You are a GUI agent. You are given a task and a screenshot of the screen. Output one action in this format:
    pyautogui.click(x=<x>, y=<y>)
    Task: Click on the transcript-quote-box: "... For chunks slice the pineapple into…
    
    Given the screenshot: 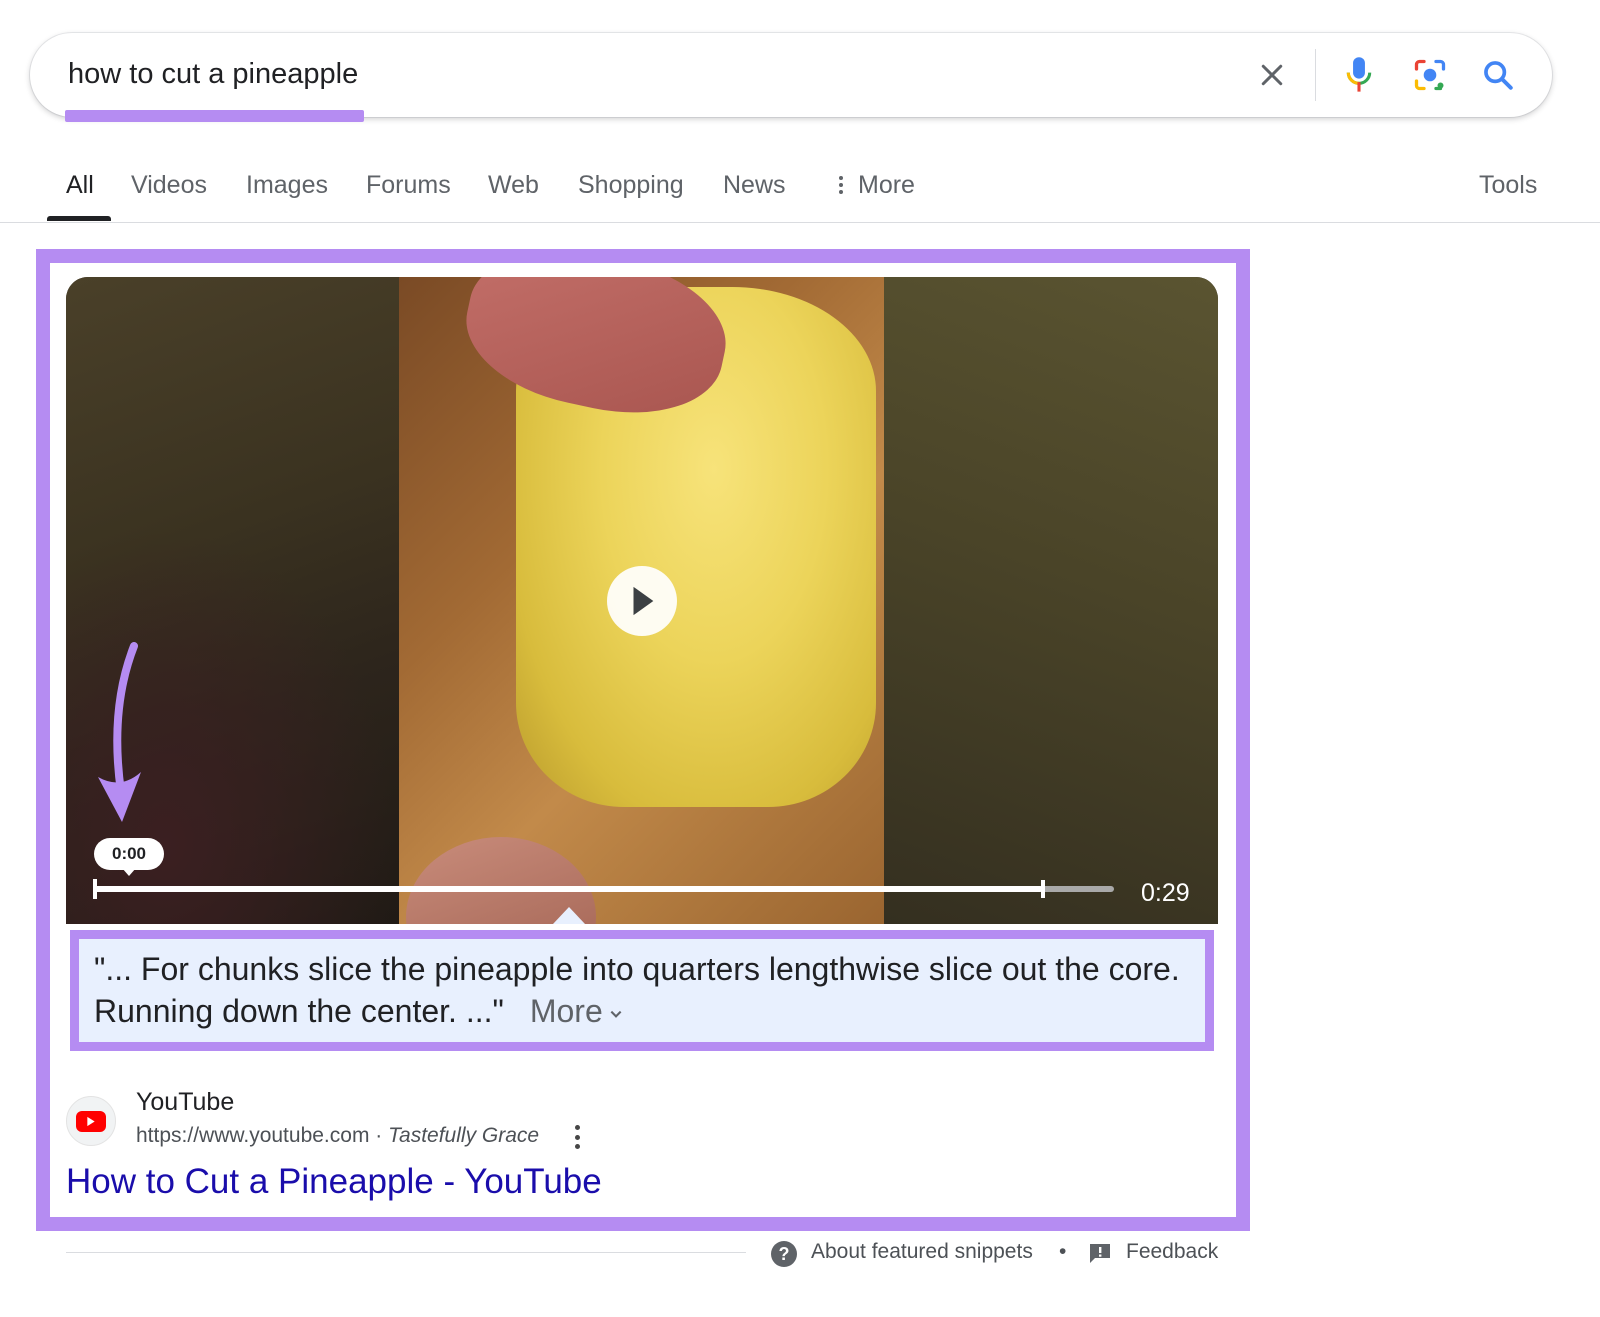 What is the action you would take?
    pyautogui.click(x=642, y=990)
    